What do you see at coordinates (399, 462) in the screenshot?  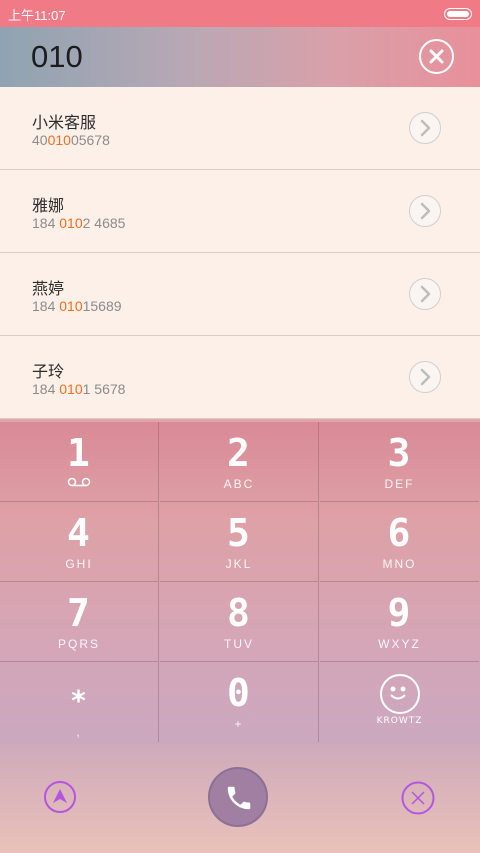 I see `key-3: 3 DEF` at bounding box center [399, 462].